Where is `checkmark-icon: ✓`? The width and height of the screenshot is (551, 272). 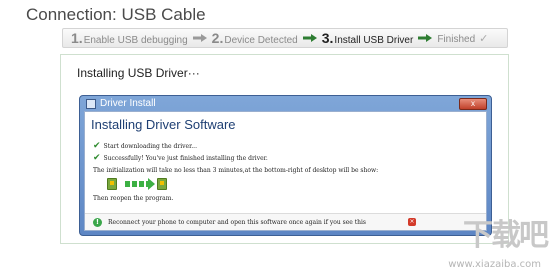
checkmark-icon: ✓ is located at coordinates (484, 38).